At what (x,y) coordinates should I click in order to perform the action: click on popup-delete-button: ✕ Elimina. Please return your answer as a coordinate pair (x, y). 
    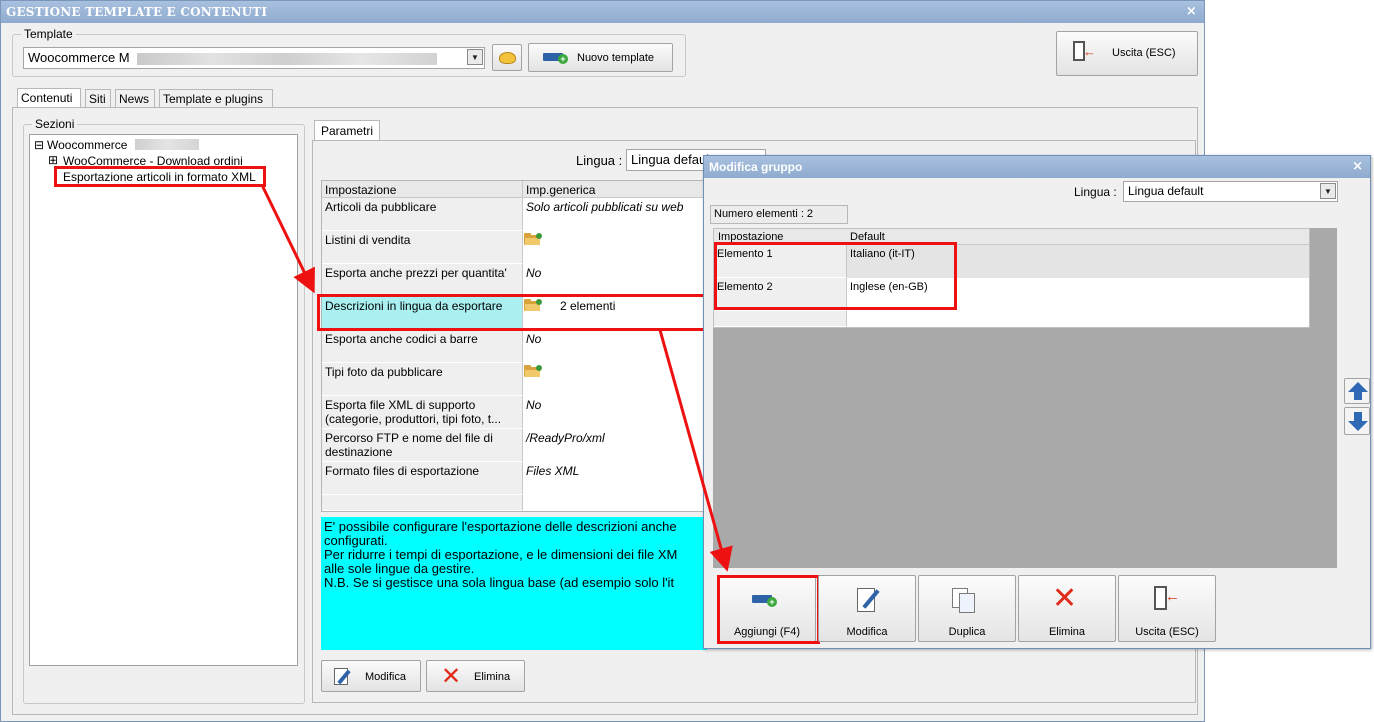
    Looking at the image, I should click on (1067, 608).